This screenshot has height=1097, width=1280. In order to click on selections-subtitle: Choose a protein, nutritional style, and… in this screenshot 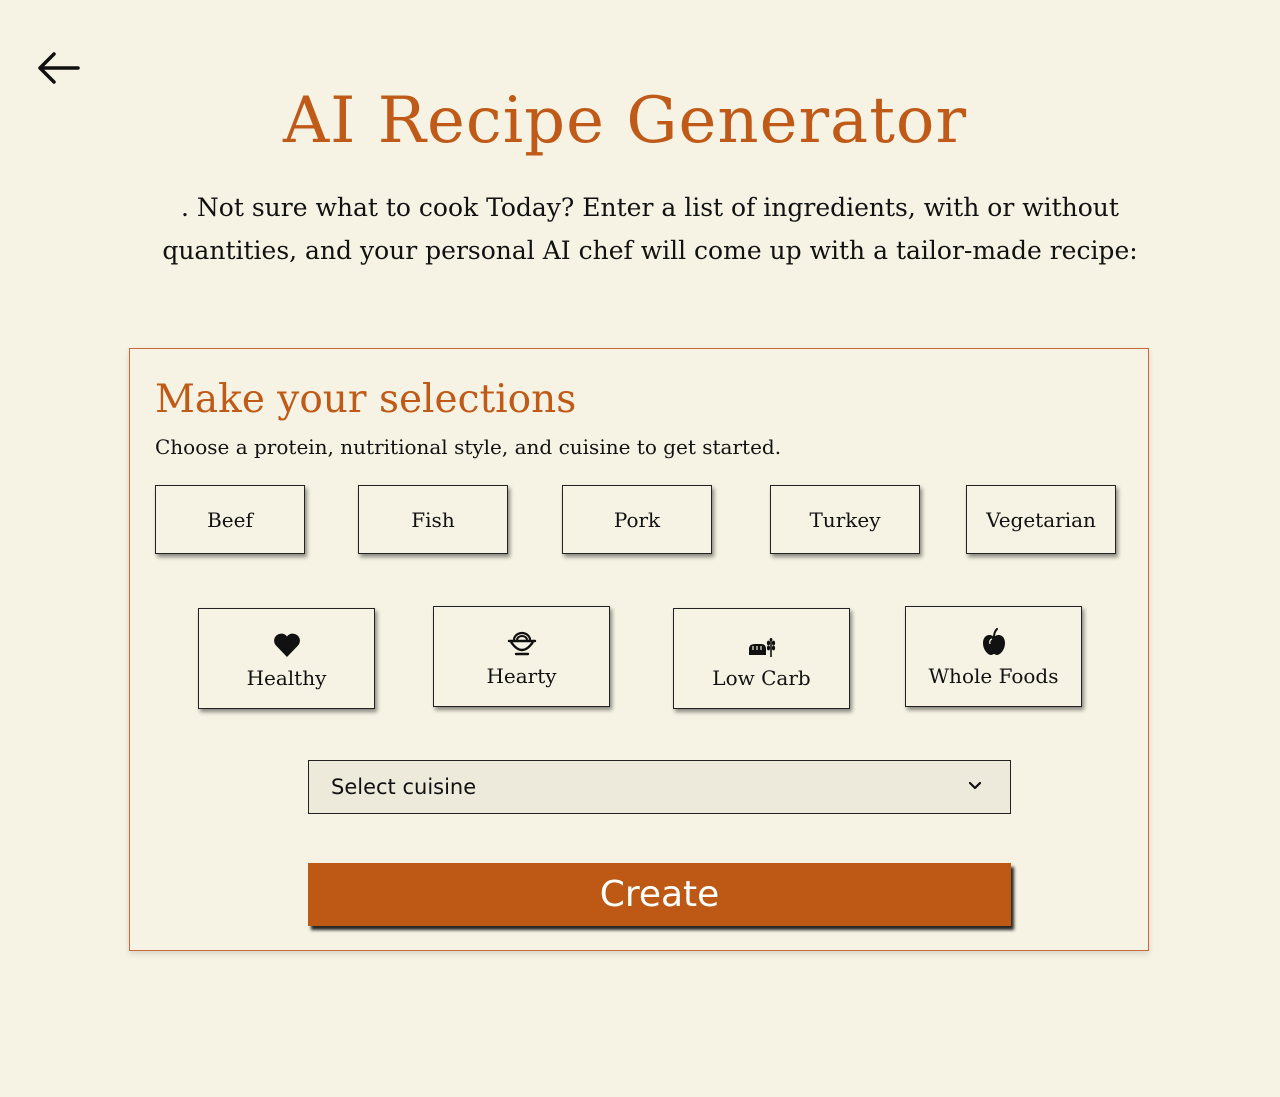, I will do `click(468, 447)`.